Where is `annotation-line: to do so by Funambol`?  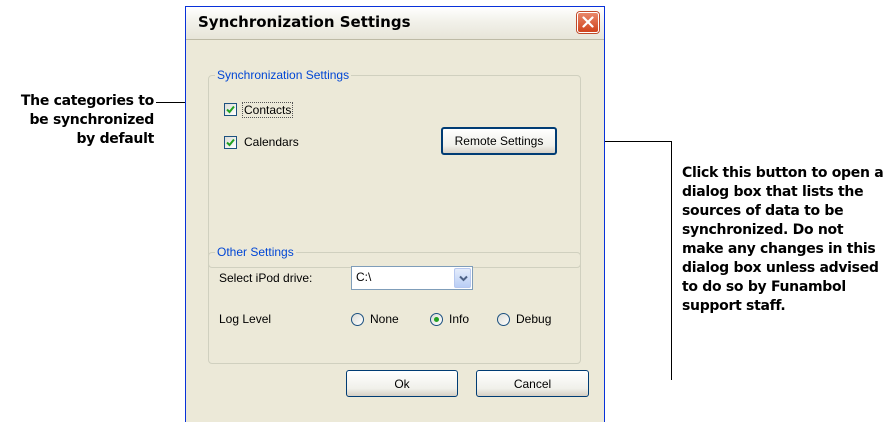 annotation-line: to do so by Funambol is located at coordinates (764, 287).